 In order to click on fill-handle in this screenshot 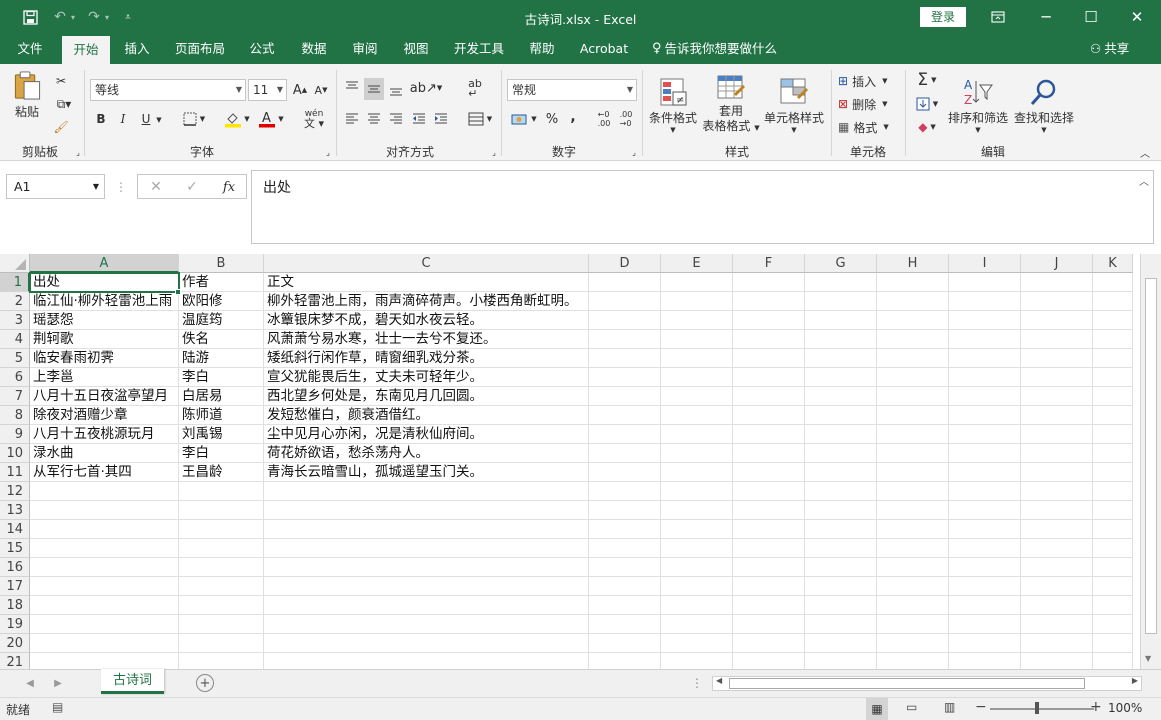, I will do `click(178, 292)`.